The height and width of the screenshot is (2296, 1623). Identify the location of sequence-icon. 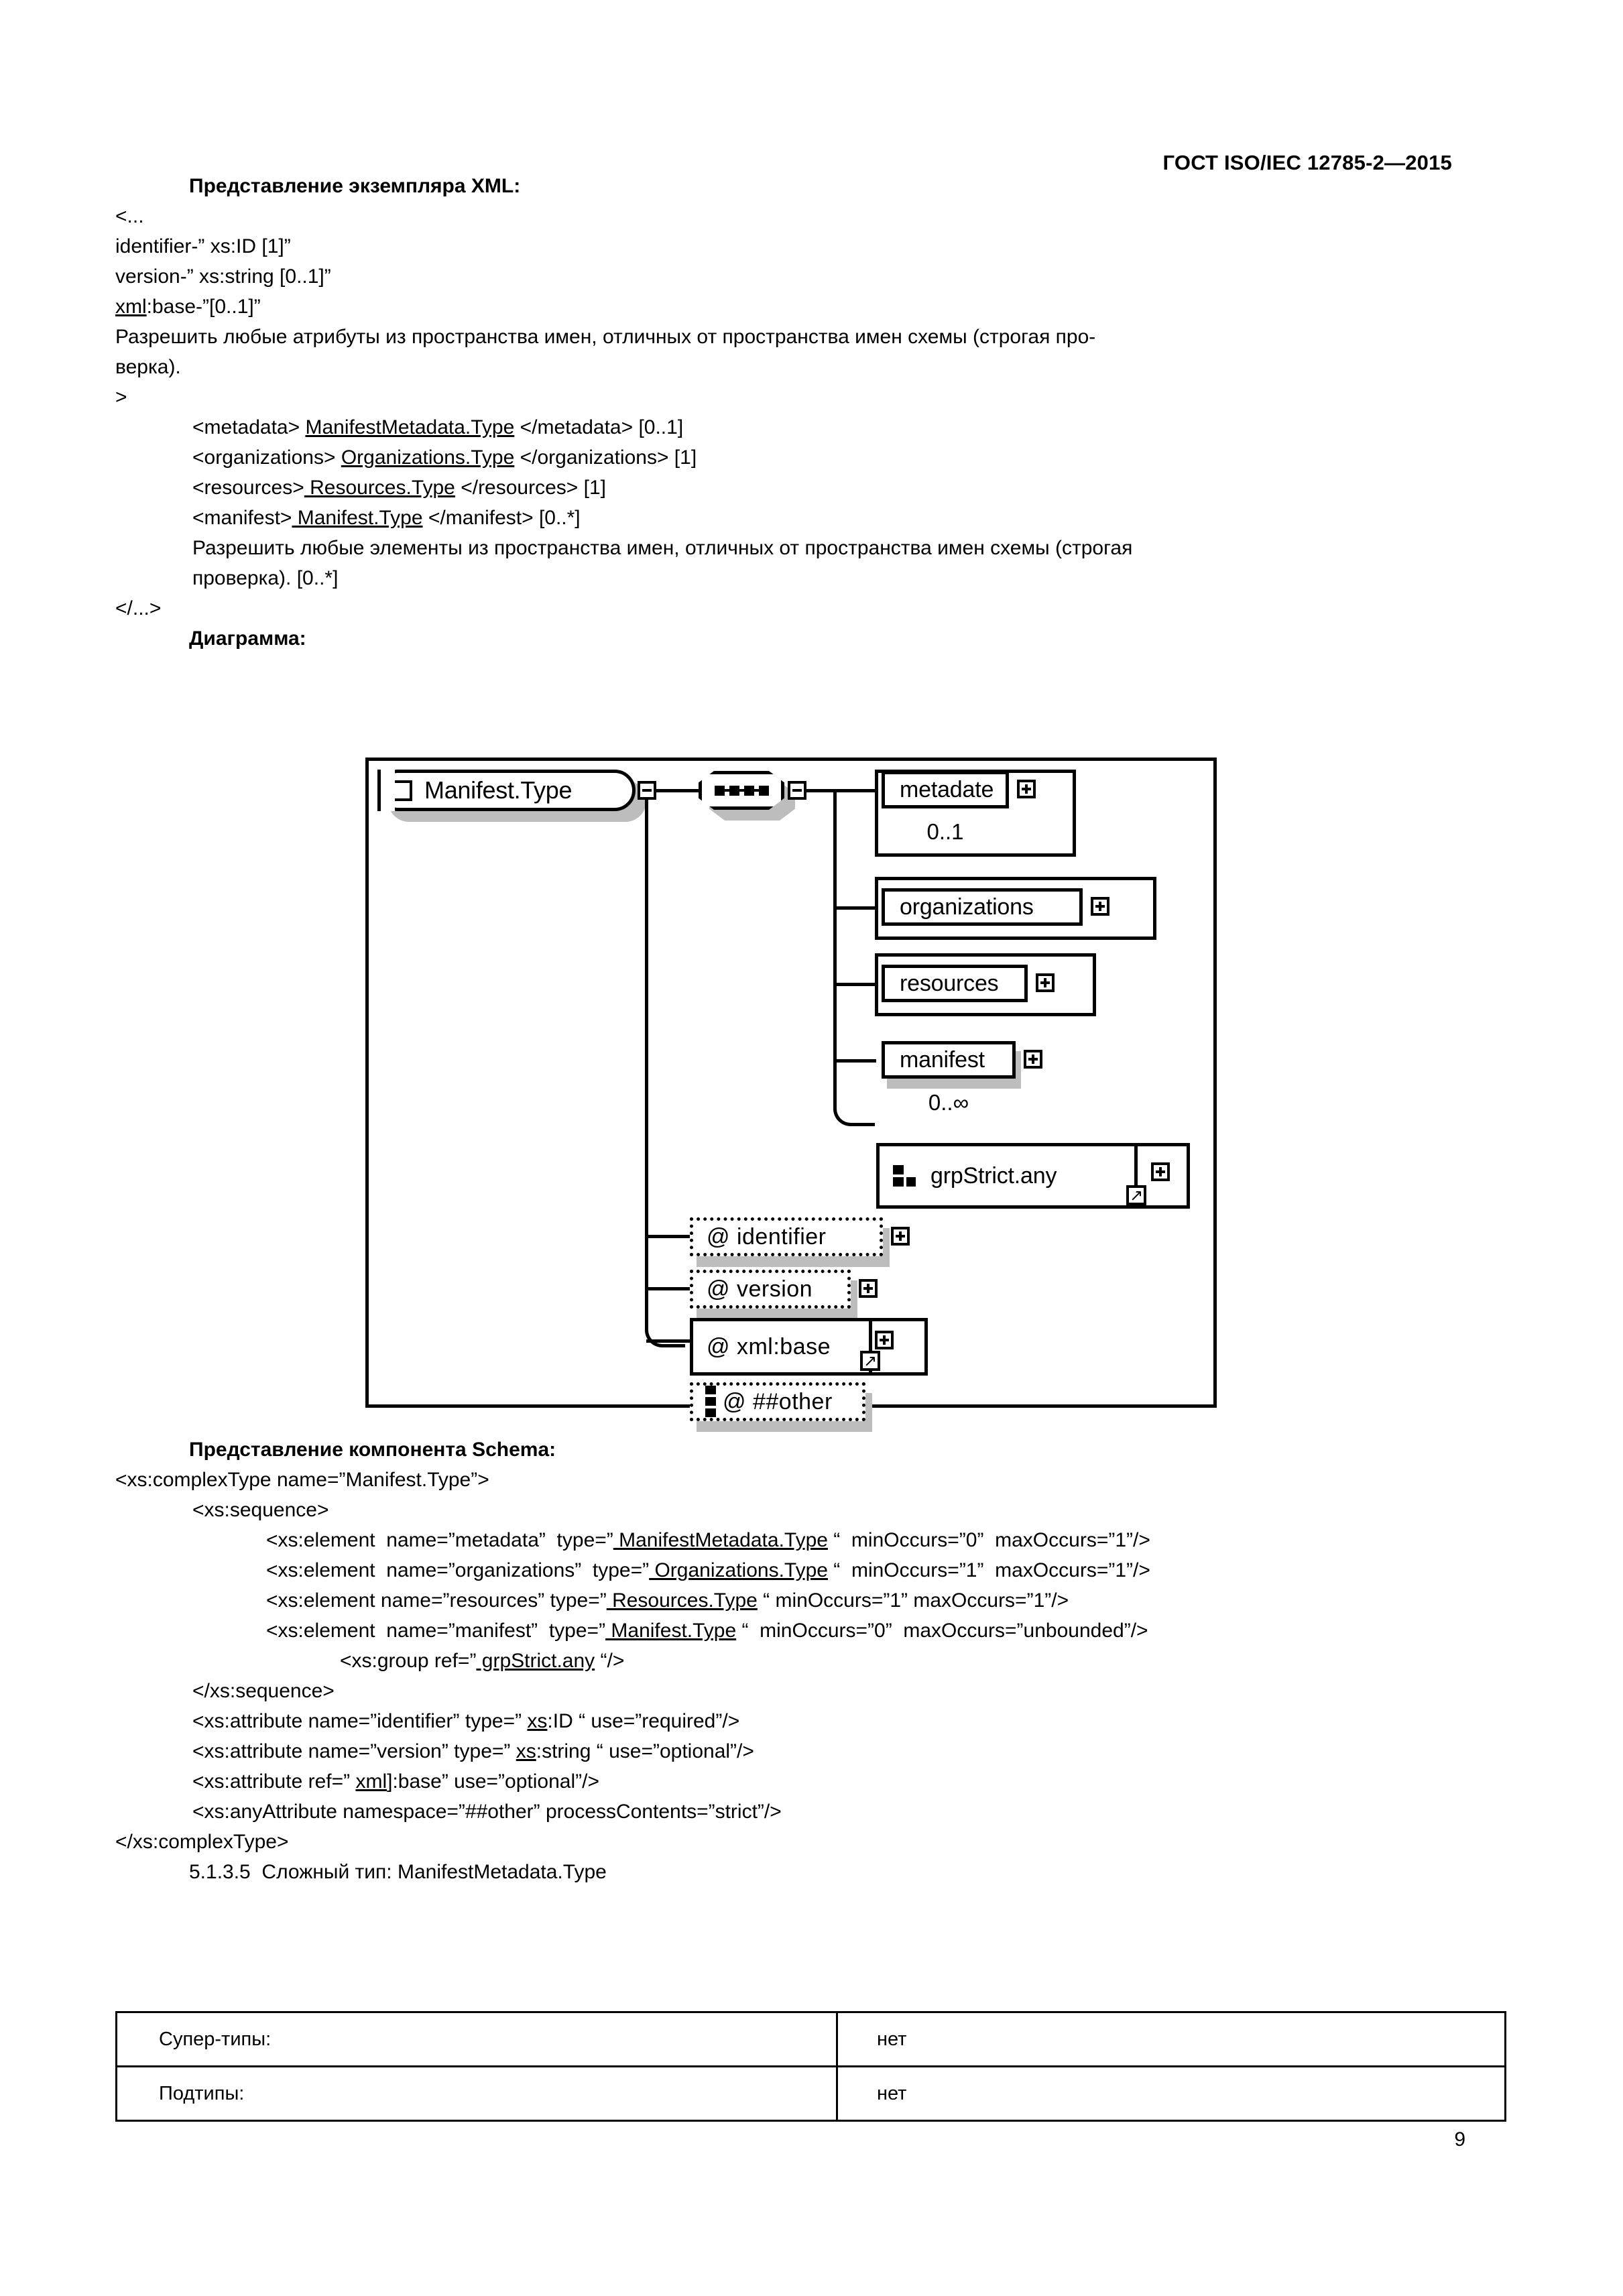
(741, 790).